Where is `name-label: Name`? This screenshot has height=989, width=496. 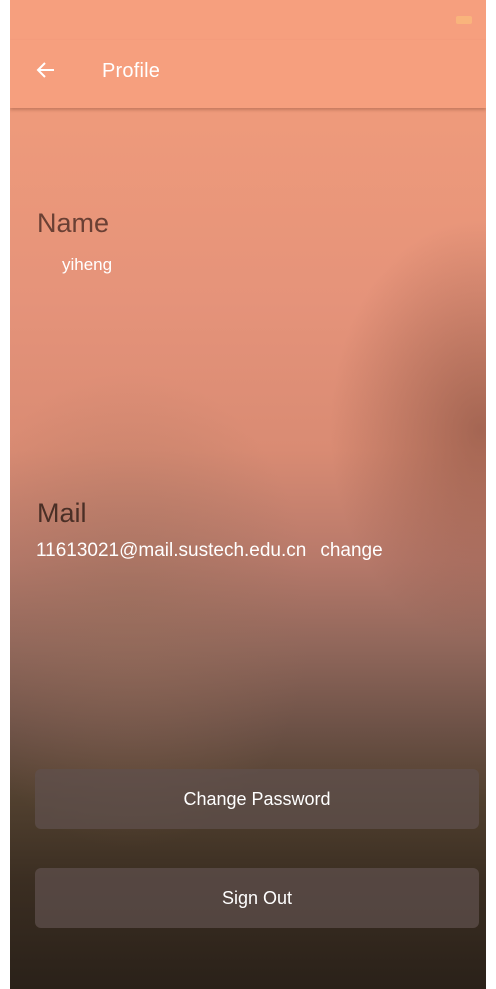 name-label: Name is located at coordinates (73, 223).